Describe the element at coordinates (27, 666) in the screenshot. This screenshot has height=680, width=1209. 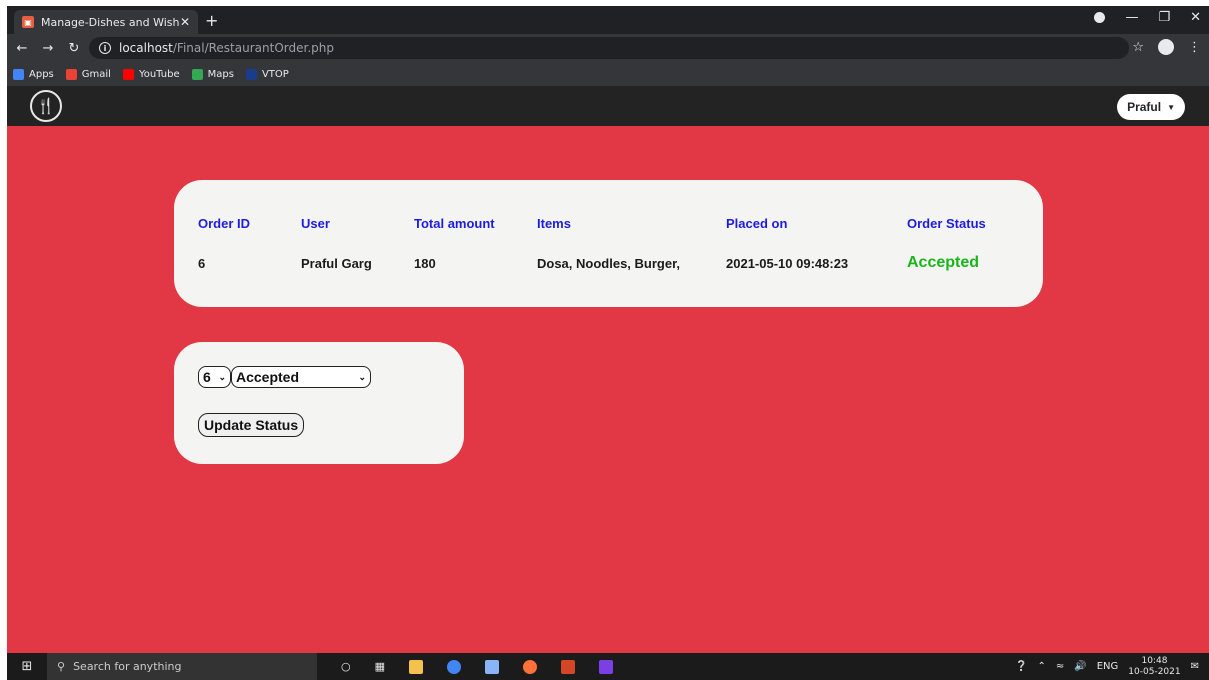
I see `windows-start-icon: ⊞` at that location.